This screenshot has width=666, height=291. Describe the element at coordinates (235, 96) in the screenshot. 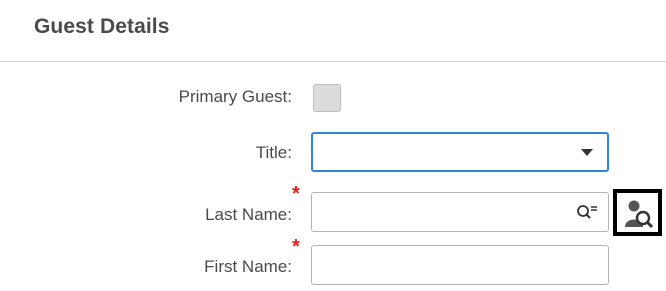

I see `primary-guest-label: Primary Guest:` at that location.